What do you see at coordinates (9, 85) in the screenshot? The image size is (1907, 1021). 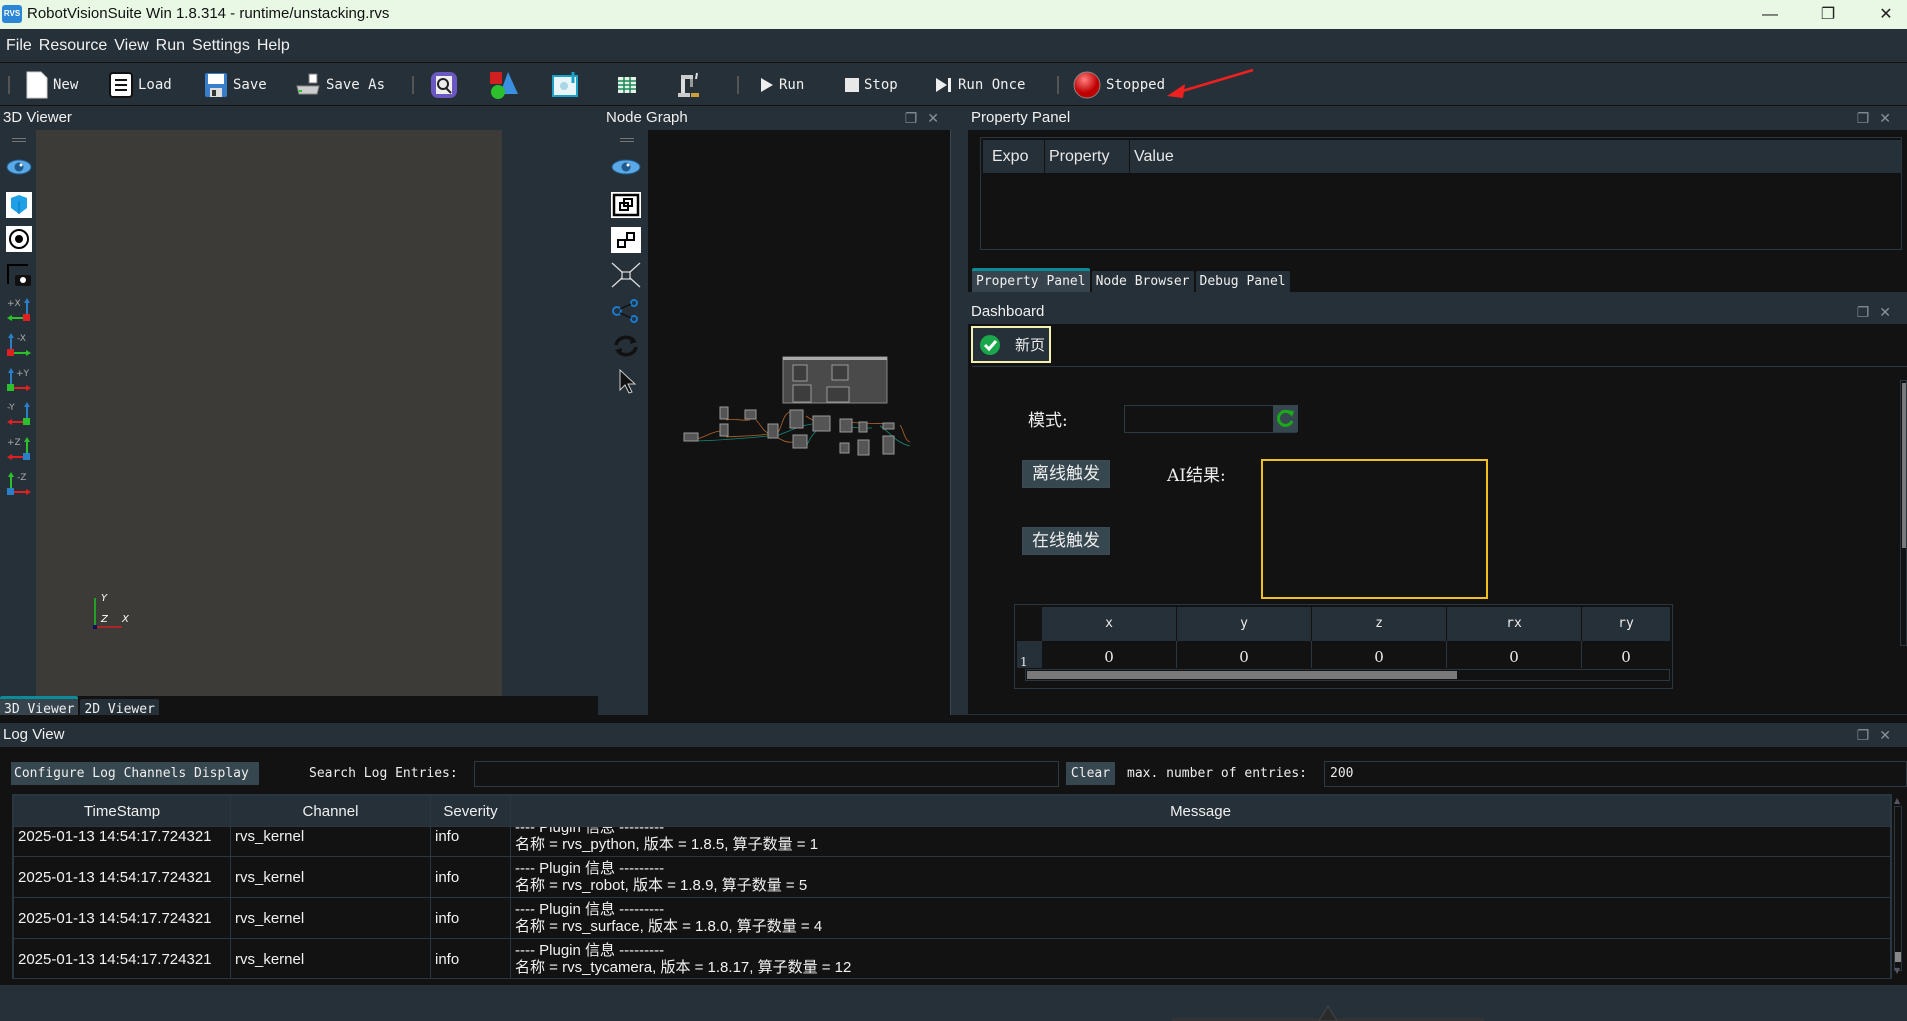 I see `toolbar-handle` at bounding box center [9, 85].